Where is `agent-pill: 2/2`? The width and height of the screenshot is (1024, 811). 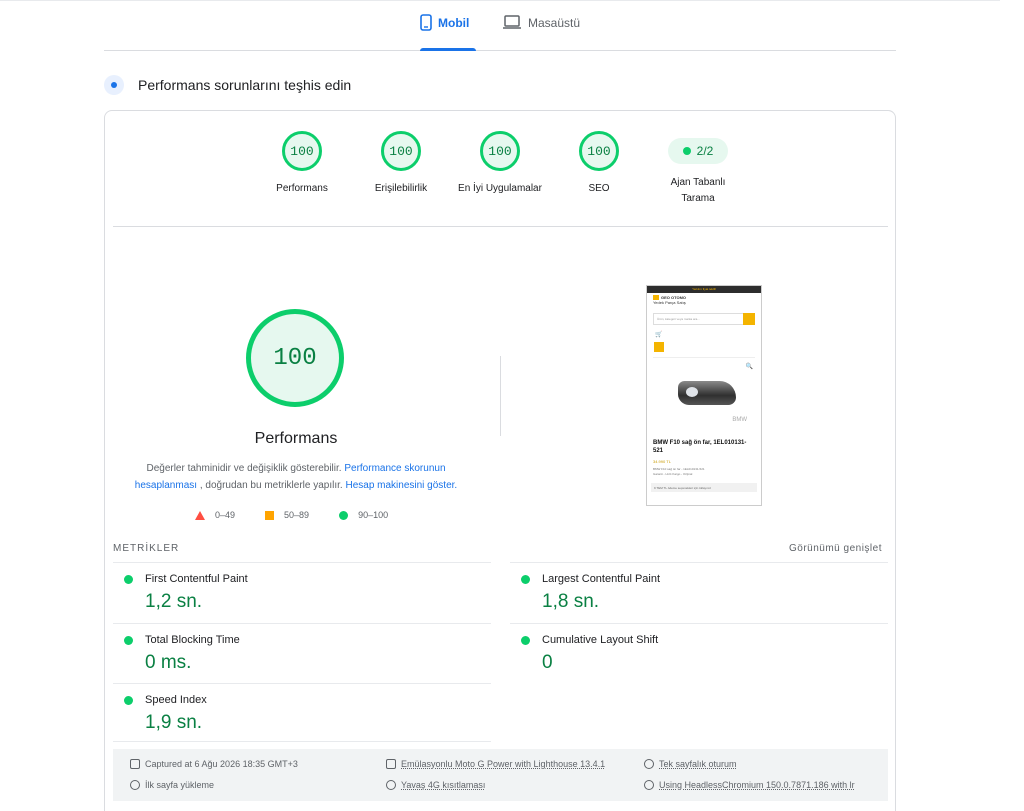 agent-pill: 2/2 is located at coordinates (698, 151).